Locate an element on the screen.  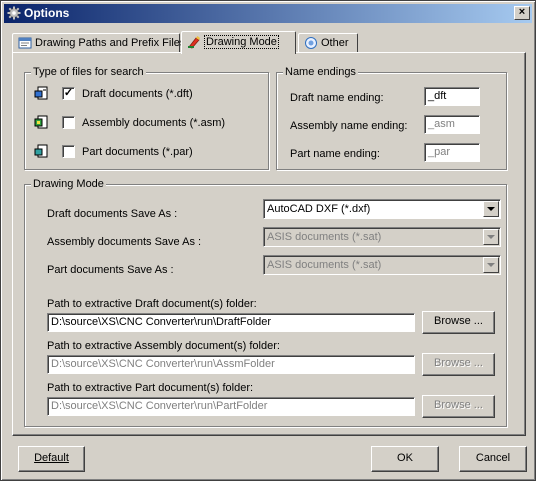
gear-icon is located at coordinates (14, 13).